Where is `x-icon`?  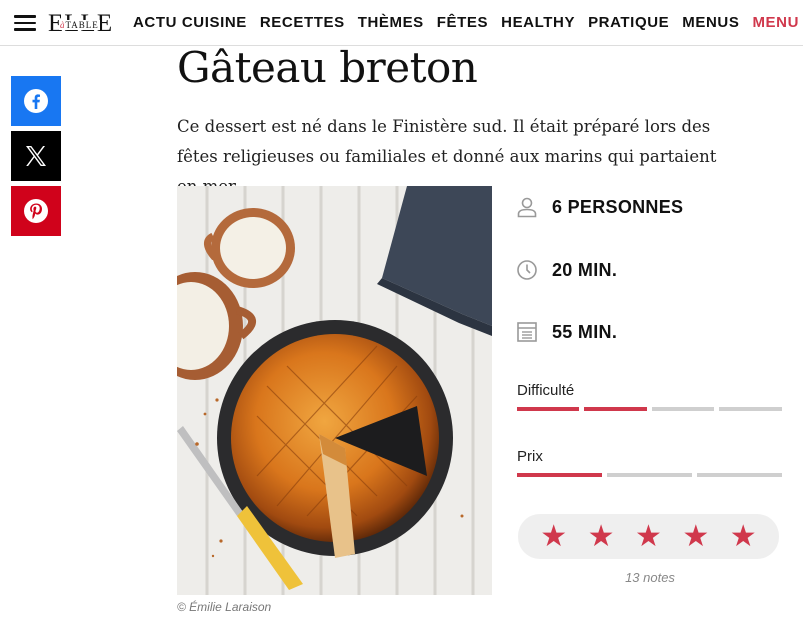 x-icon is located at coordinates (36, 156).